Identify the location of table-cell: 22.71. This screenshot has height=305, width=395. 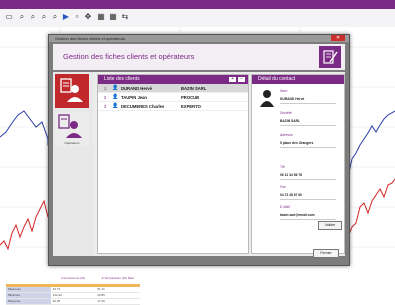
(56, 289).